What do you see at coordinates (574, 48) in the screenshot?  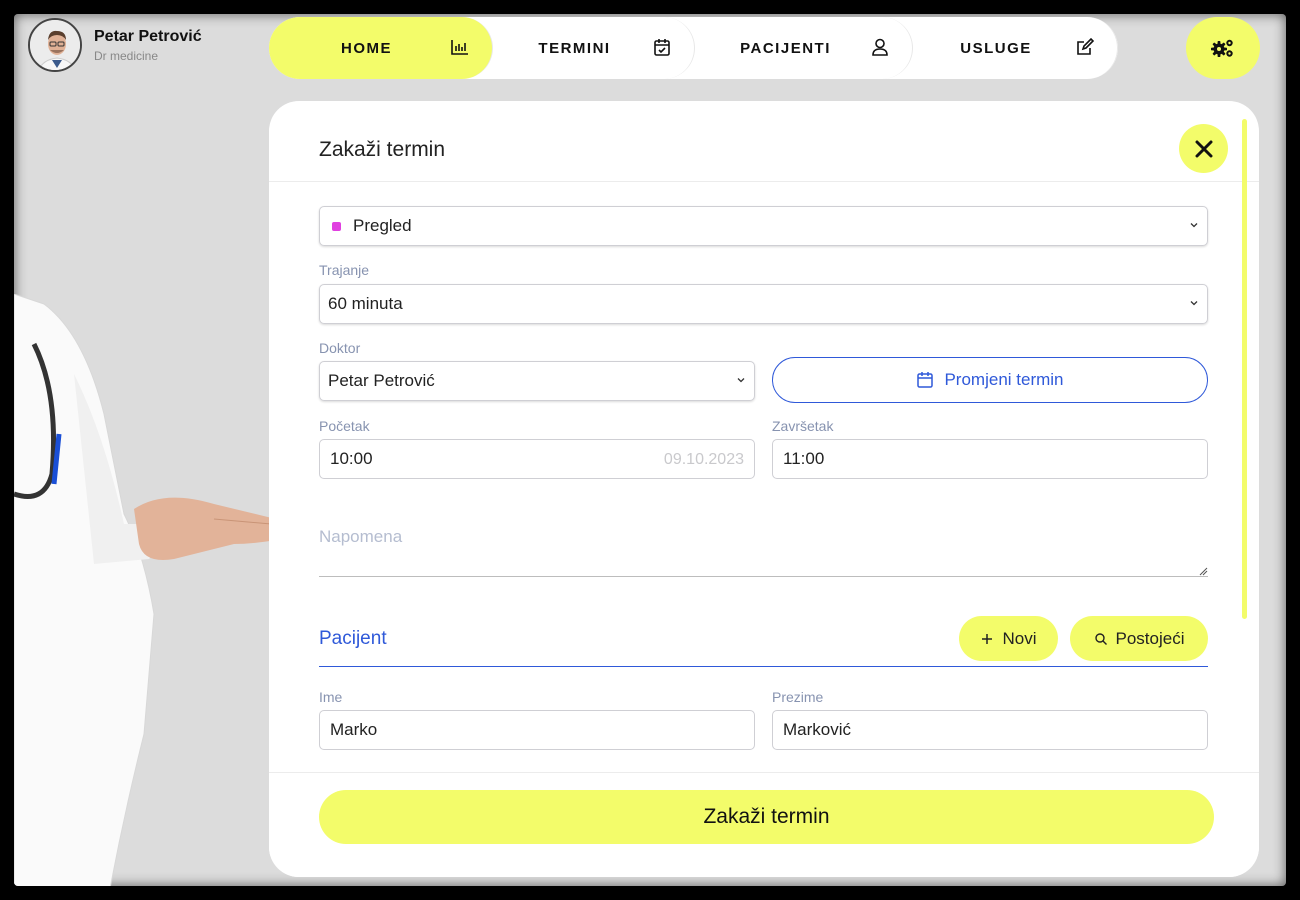 I see `nav-termini-label: TERMINI` at bounding box center [574, 48].